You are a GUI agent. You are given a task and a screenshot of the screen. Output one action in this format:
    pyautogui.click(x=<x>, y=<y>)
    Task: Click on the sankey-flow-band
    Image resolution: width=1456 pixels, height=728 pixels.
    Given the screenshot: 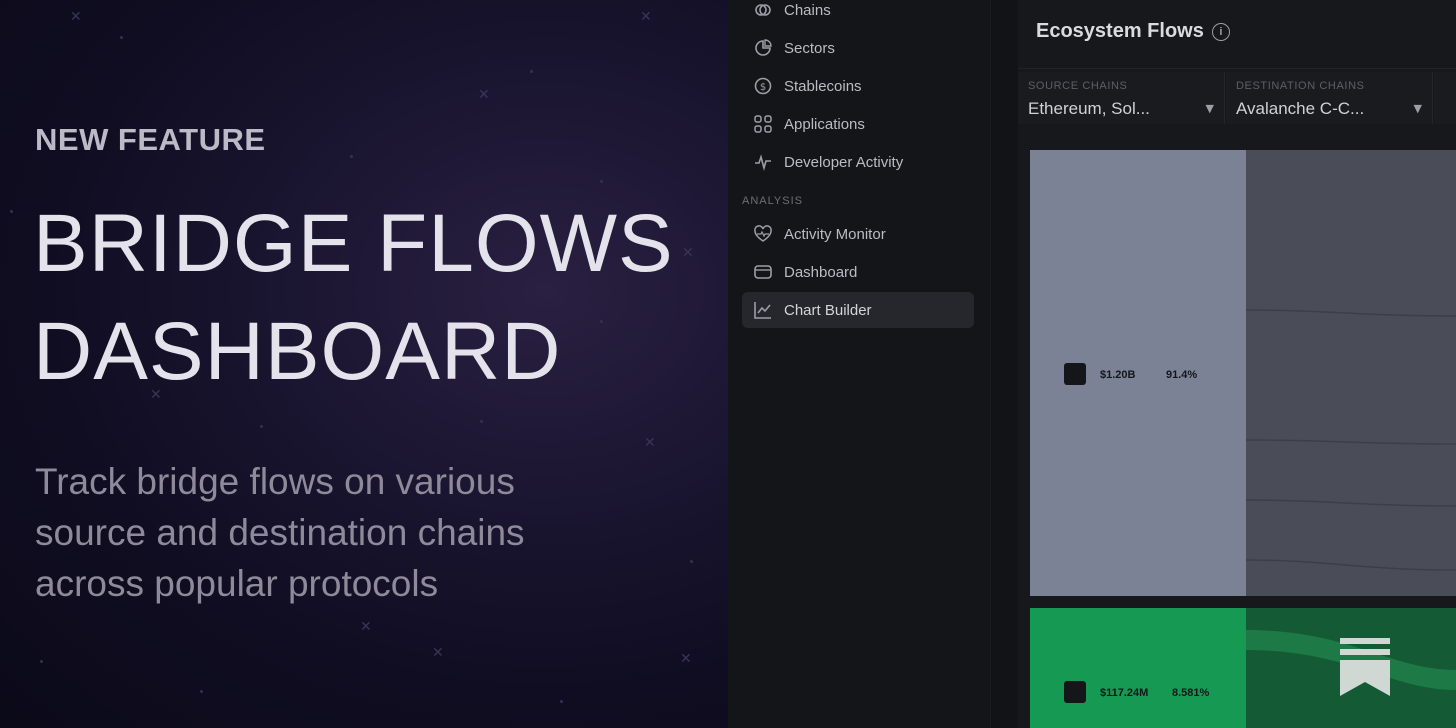 What is the action you would take?
    pyautogui.click(x=1351, y=373)
    